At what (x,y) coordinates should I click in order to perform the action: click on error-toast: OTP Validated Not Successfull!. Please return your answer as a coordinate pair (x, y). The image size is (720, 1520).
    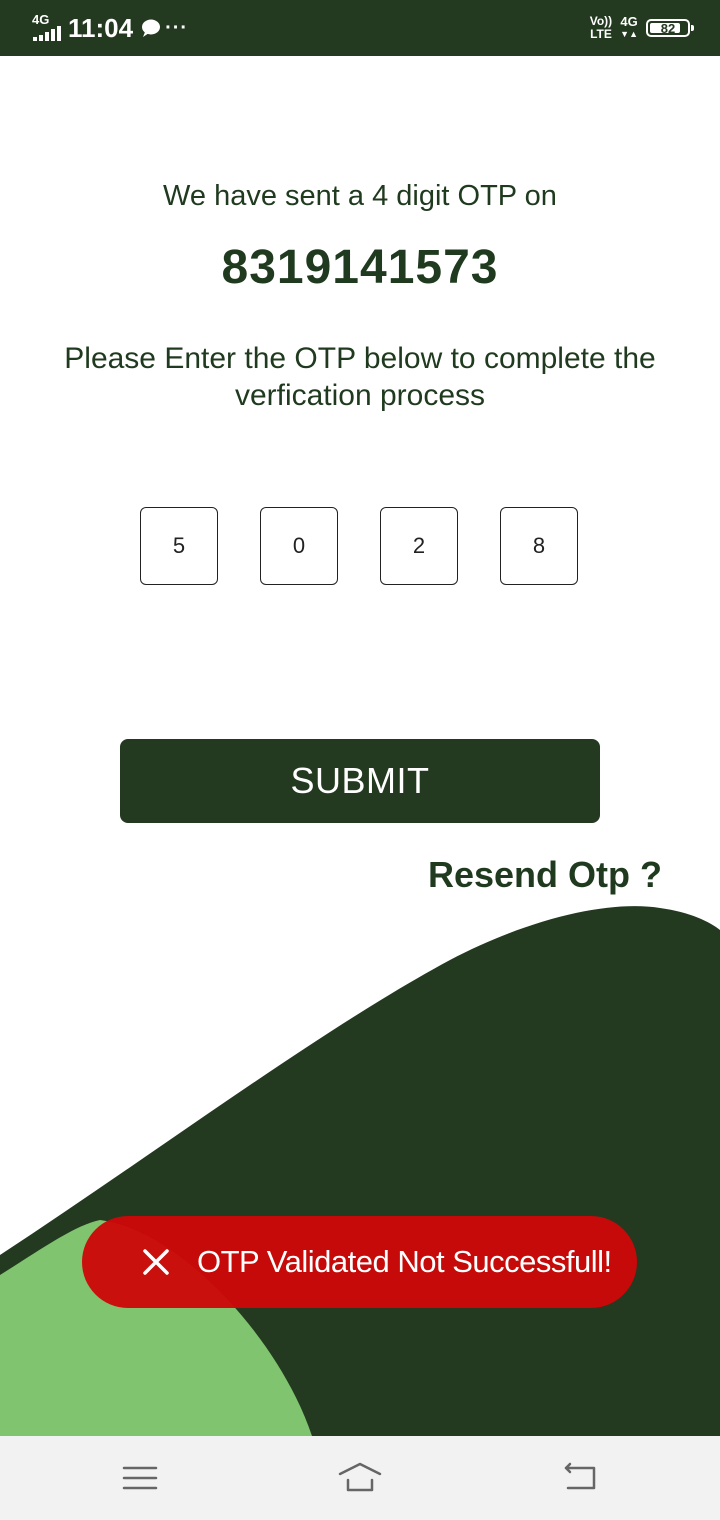
    Looking at the image, I should click on (359, 1262).